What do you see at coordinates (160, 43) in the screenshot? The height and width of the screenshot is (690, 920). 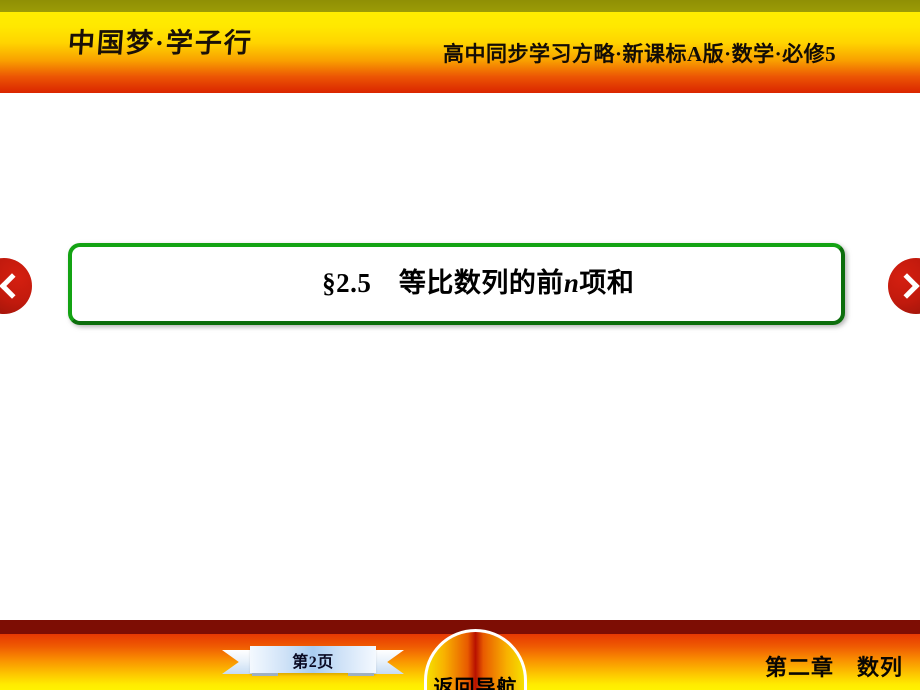 I see `brand-logo: 中国梦·学子行` at bounding box center [160, 43].